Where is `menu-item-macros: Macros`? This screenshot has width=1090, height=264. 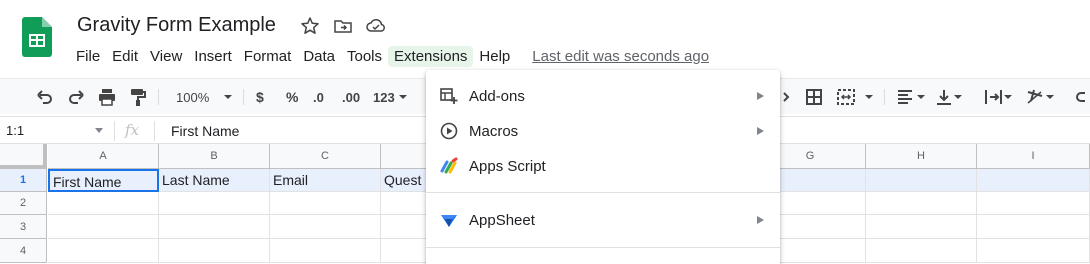 menu-item-macros: Macros is located at coordinates (603, 131).